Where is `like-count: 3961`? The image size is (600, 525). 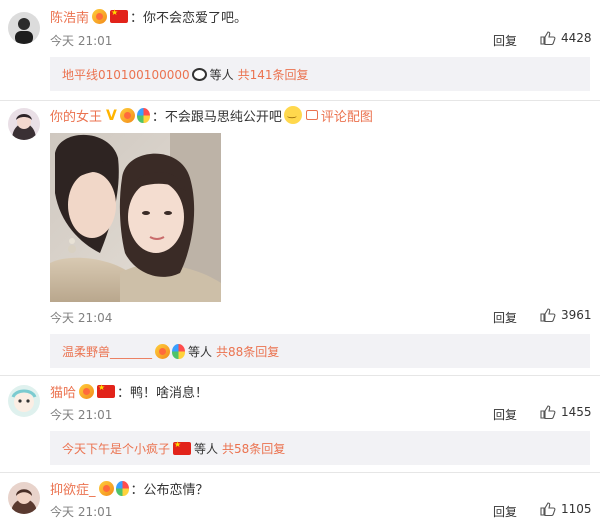 like-count: 3961 is located at coordinates (576, 315).